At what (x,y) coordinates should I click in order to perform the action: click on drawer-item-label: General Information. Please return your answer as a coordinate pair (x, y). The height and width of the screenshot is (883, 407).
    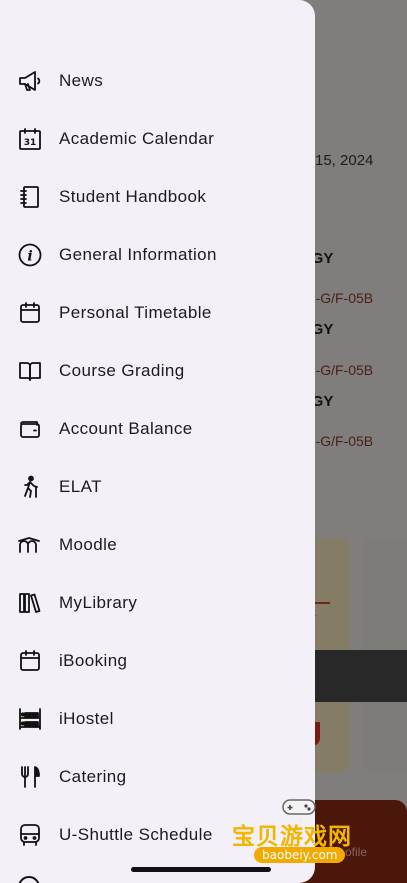
    Looking at the image, I should click on (138, 254).